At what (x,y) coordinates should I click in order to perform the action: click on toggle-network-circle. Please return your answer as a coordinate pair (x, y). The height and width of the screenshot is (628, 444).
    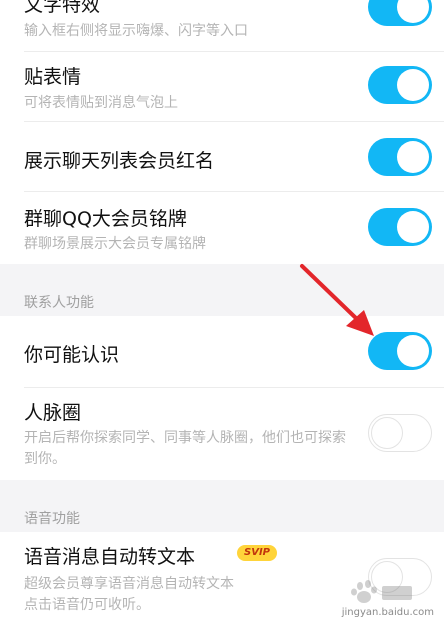
    Looking at the image, I should click on (400, 433).